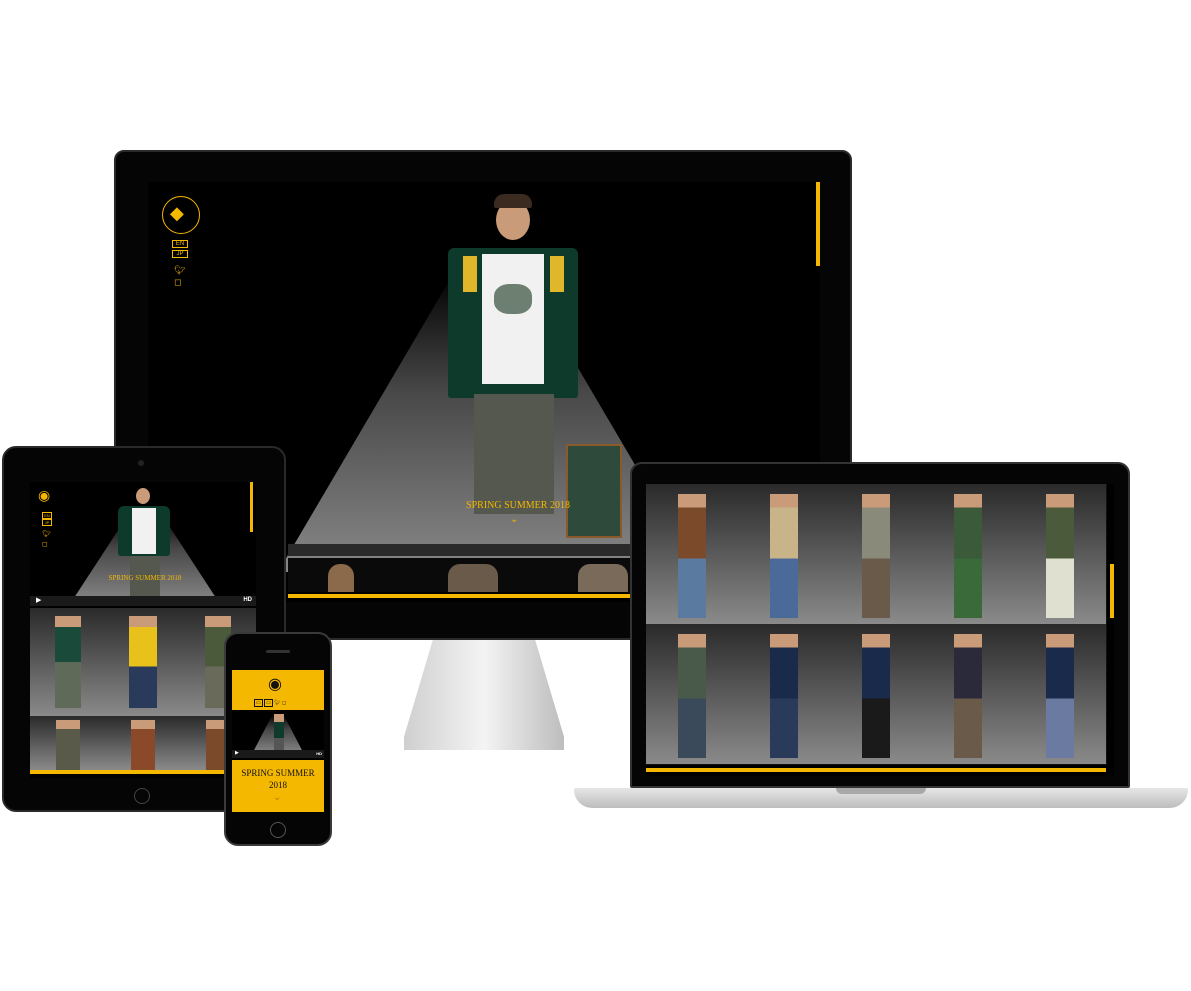 This screenshot has height=991, width=1191. I want to click on hero-title: SPRING SUMMER 2018, so click(145, 578).